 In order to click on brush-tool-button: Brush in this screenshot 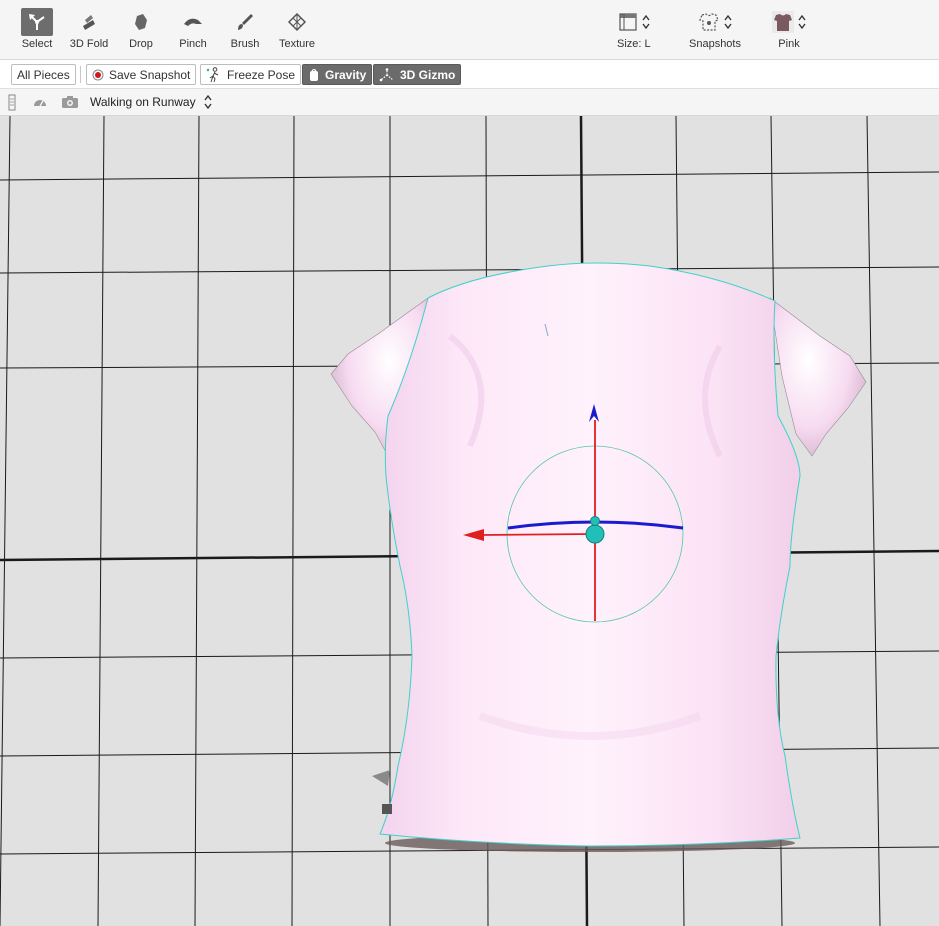, I will do `click(245, 31)`.